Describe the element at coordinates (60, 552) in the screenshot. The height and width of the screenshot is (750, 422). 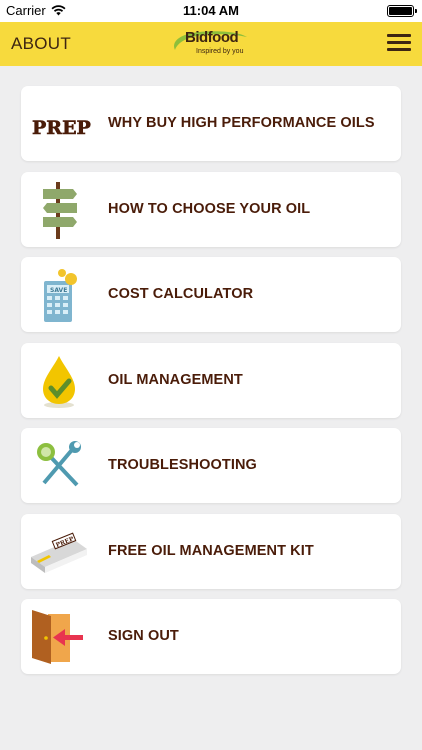
I see `kit-box-icon: PREP` at that location.